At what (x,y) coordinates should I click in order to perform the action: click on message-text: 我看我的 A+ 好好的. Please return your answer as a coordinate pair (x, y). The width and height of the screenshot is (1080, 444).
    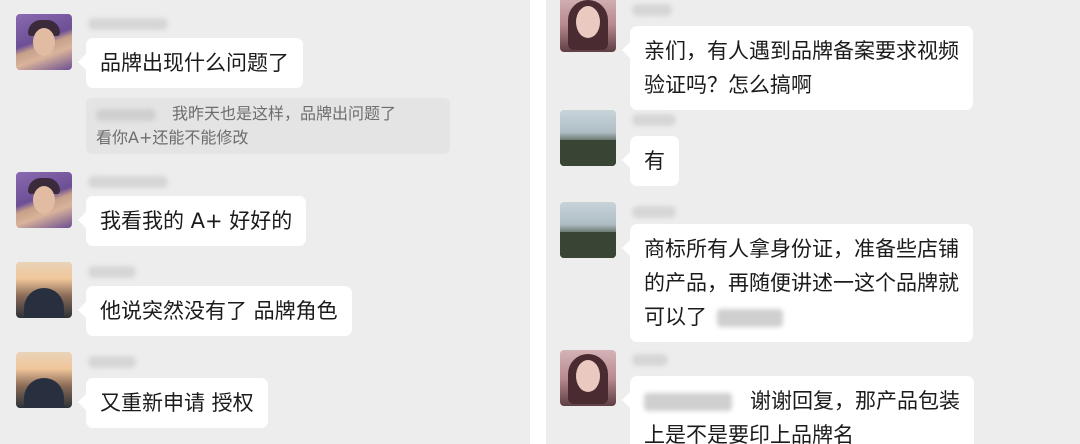
    Looking at the image, I should click on (196, 221).